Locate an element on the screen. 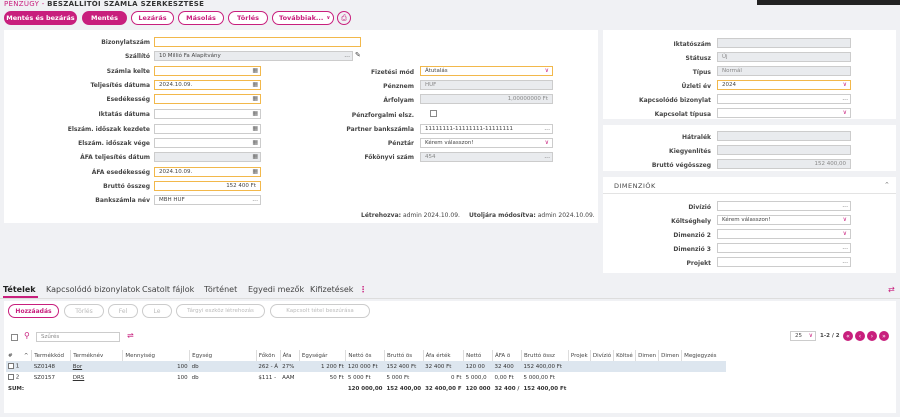 This screenshot has width=900, height=417. col-projekt: Projek is located at coordinates (579, 355).